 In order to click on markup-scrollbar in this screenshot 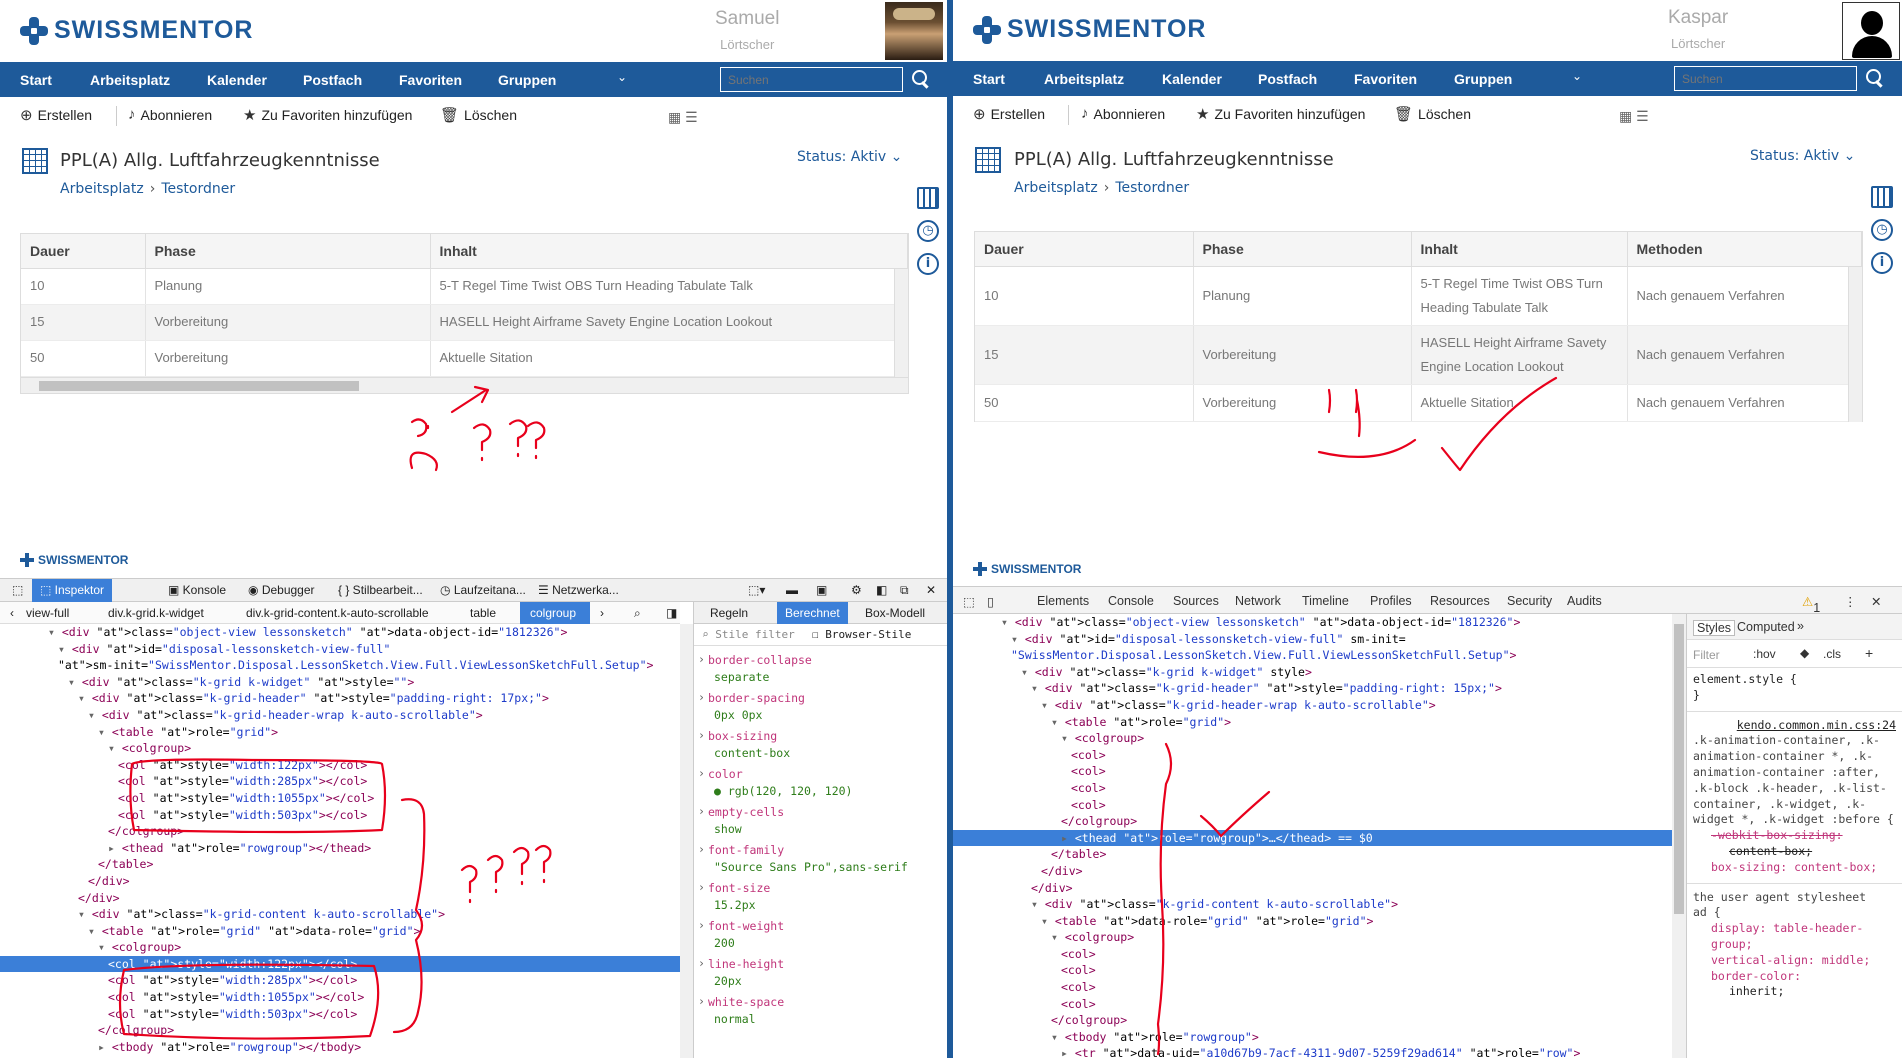, I will do `click(686, 841)`.